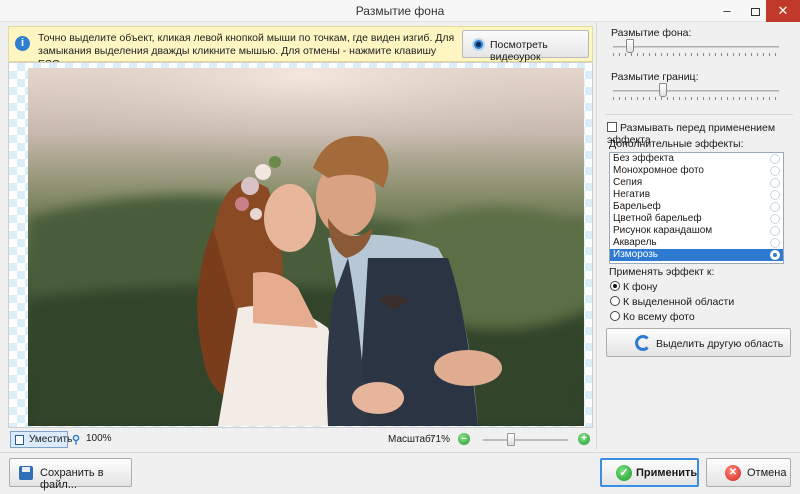  Describe the element at coordinates (643, 343) in the screenshot. I see `refresh-icon` at that location.